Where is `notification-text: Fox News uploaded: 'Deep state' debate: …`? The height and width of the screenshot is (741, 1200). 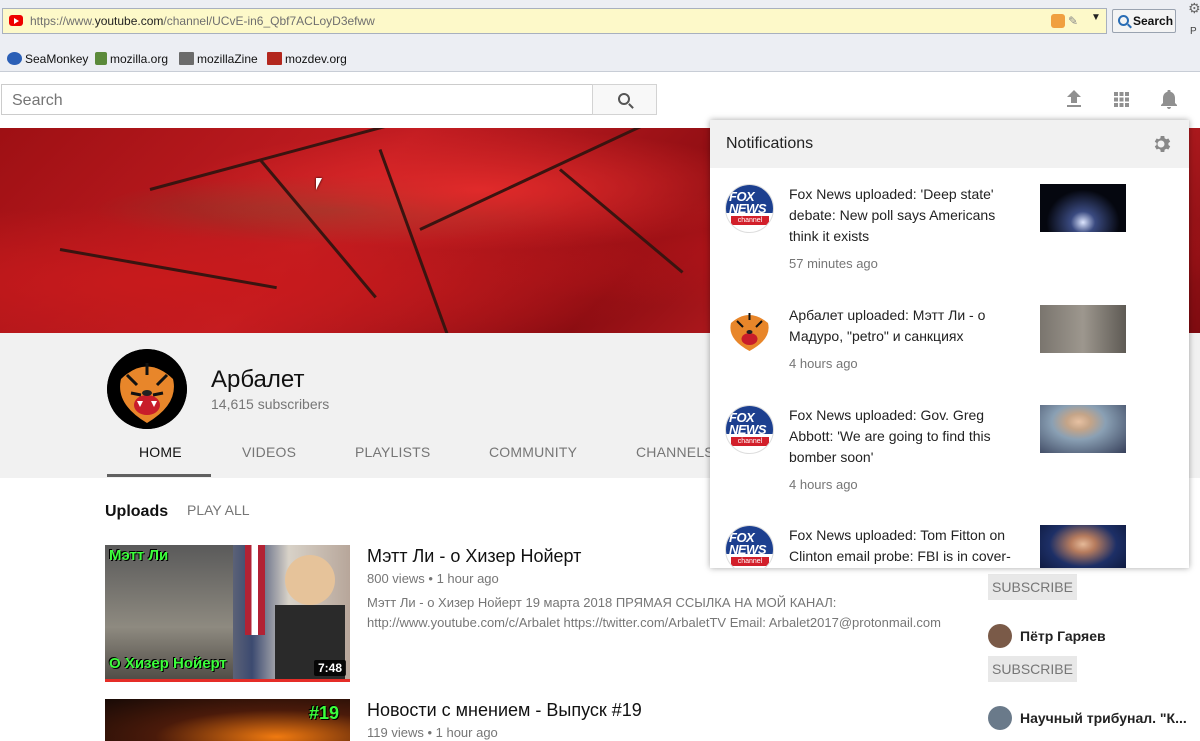
notification-text: Fox News uploaded: 'Deep state' debate: … is located at coordinates (892, 215).